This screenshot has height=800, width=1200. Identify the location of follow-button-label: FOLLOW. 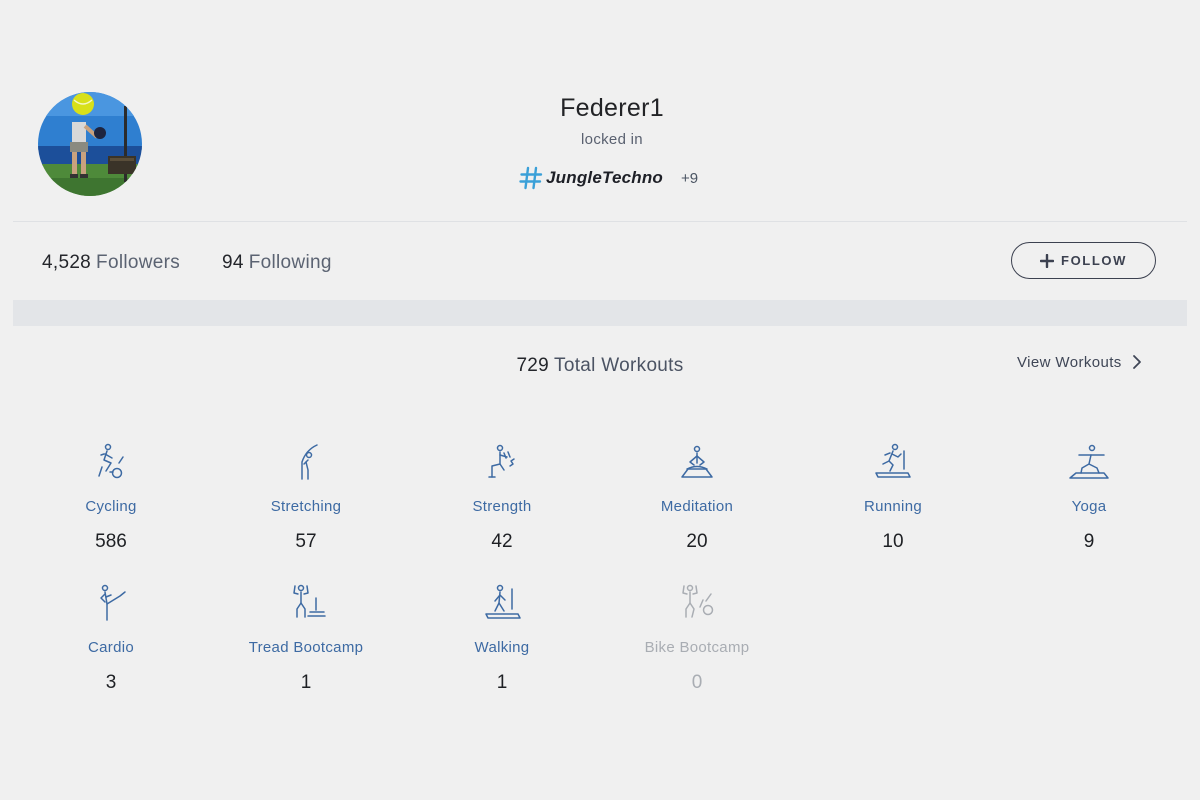
(1094, 260).